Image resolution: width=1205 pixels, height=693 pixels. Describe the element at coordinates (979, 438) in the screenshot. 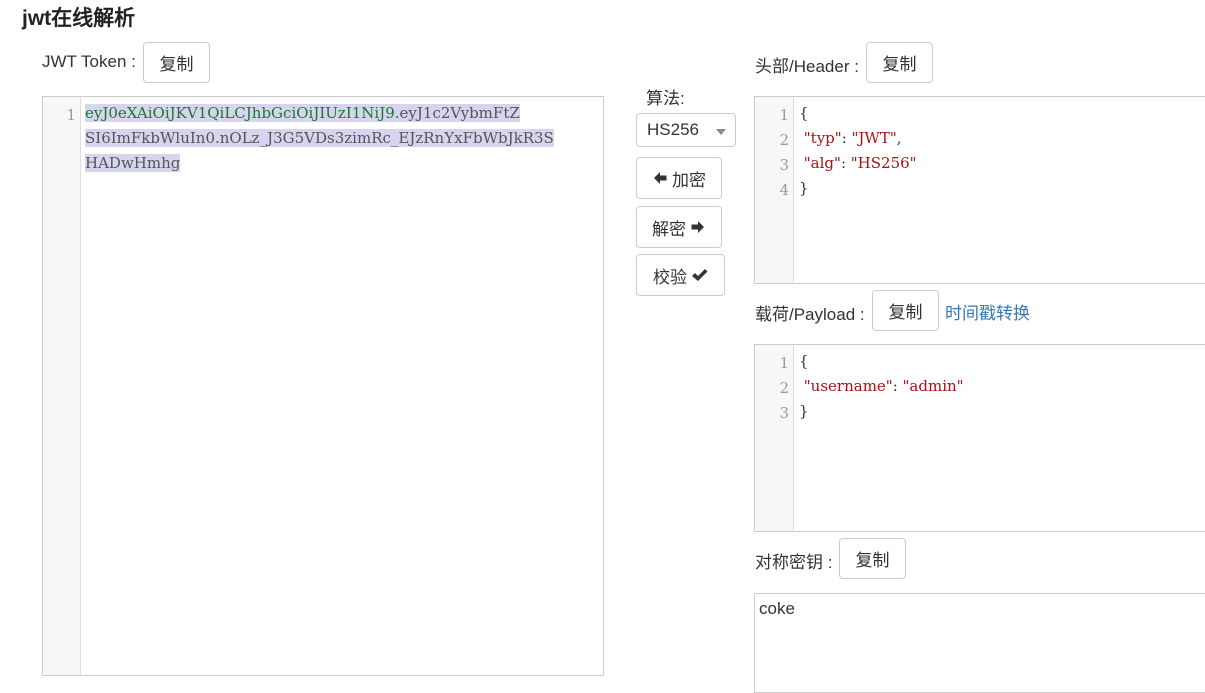

I see `payload-editor: 1 2 3 { "username": "admin" }` at that location.